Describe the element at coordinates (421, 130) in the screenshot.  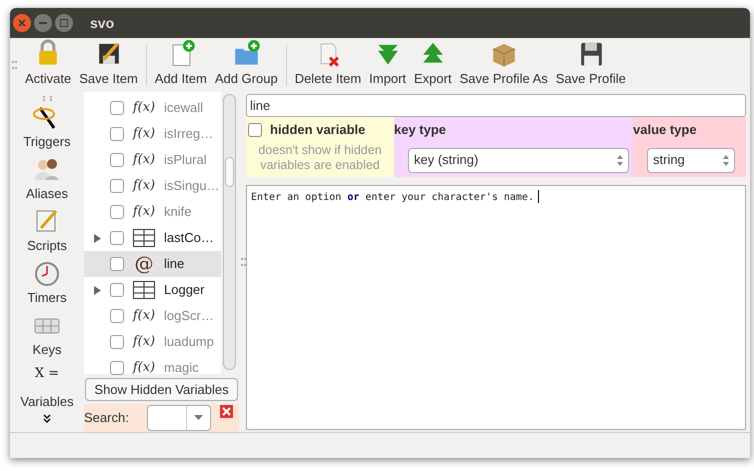
I see `key-type-label: key type` at that location.